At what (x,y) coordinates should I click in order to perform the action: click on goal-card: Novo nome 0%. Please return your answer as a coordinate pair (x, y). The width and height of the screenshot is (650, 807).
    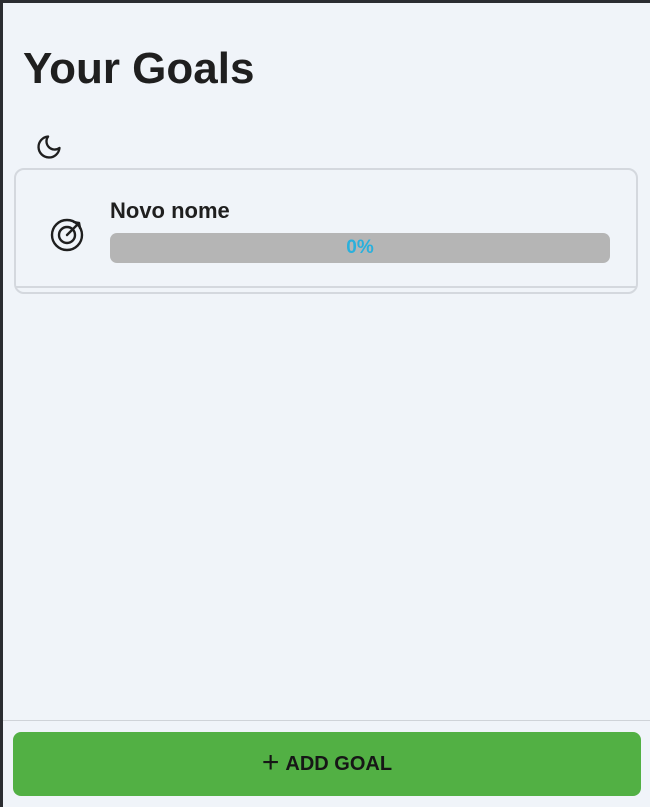
    Looking at the image, I should click on (326, 231).